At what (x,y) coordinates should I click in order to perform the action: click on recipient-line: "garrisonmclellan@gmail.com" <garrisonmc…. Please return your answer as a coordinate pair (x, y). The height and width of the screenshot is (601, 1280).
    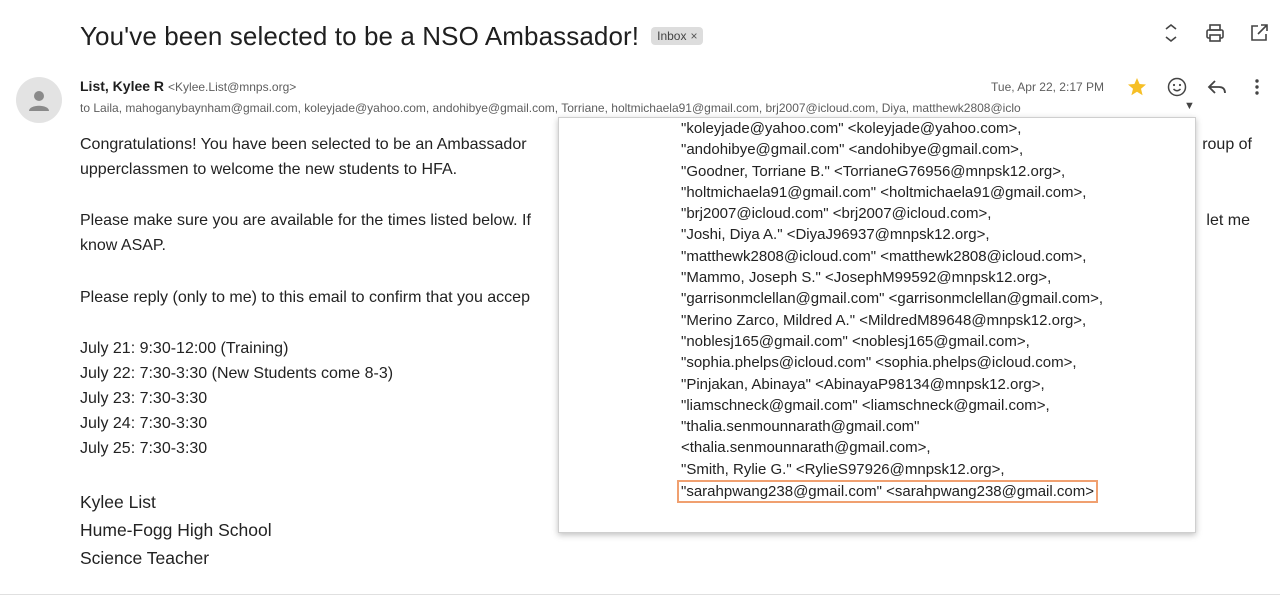
    Looking at the image, I should click on (892, 299).